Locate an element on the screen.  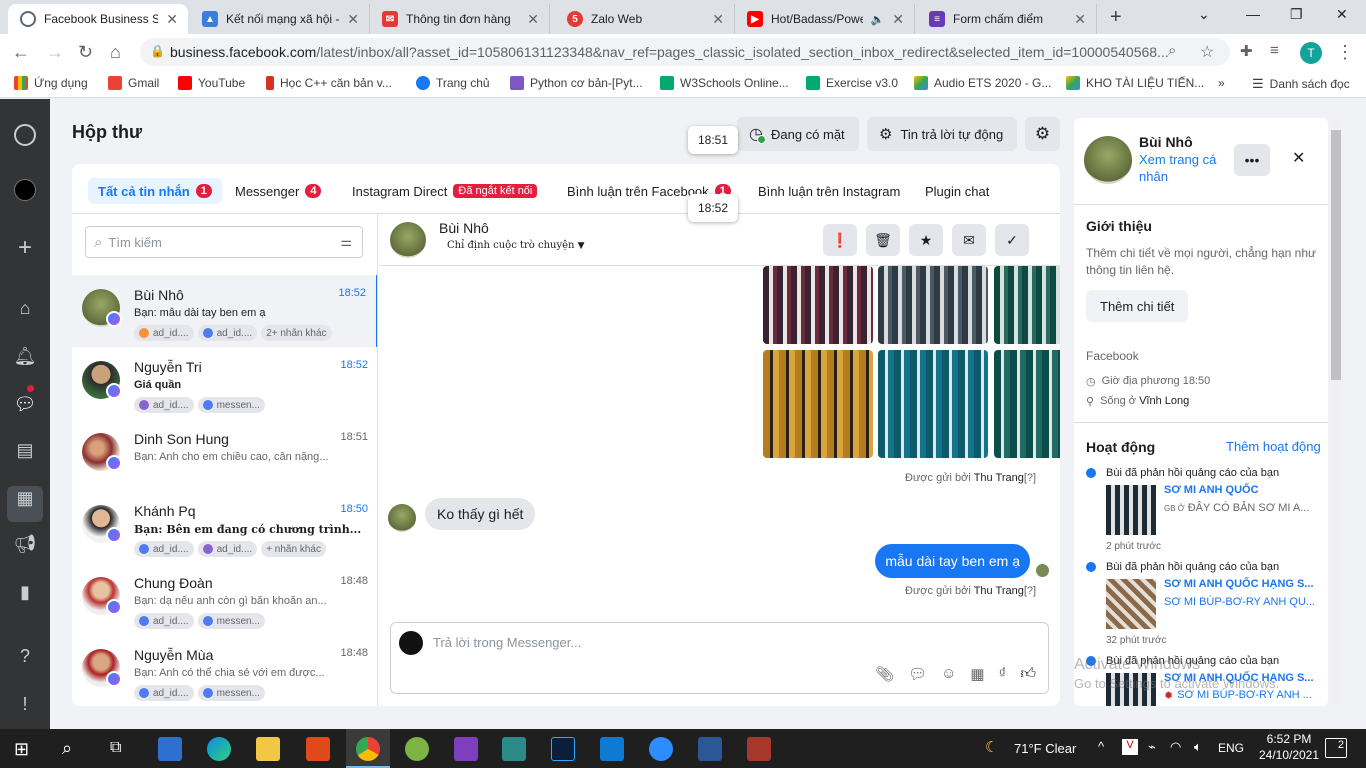
word-icon is located at coordinates (710, 749).